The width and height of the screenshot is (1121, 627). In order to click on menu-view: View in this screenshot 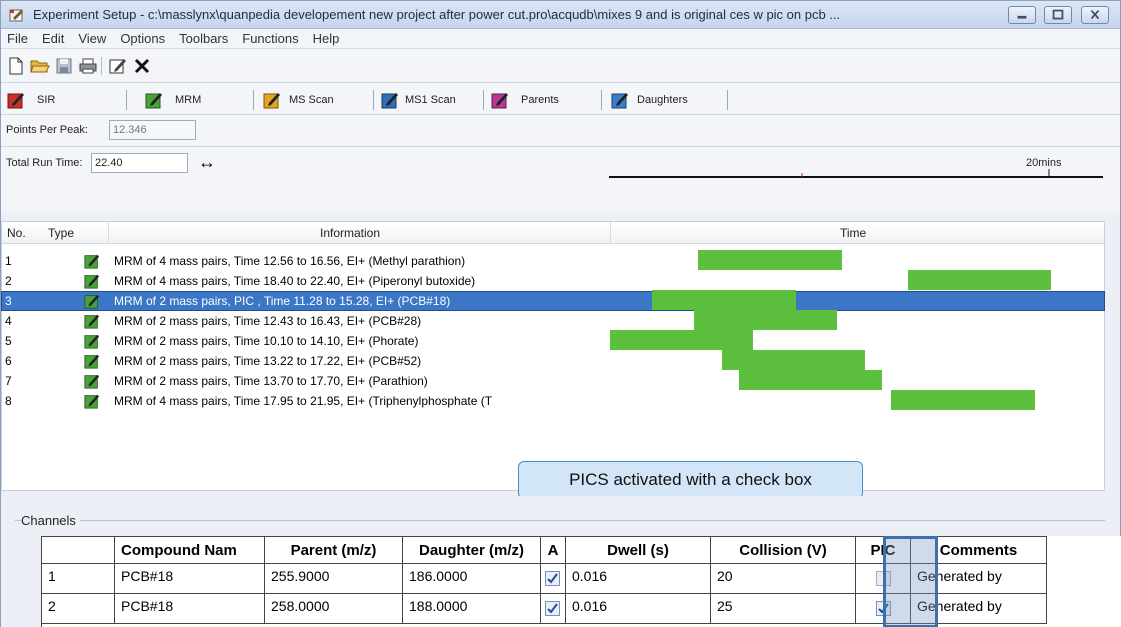, I will do `click(92, 38)`.